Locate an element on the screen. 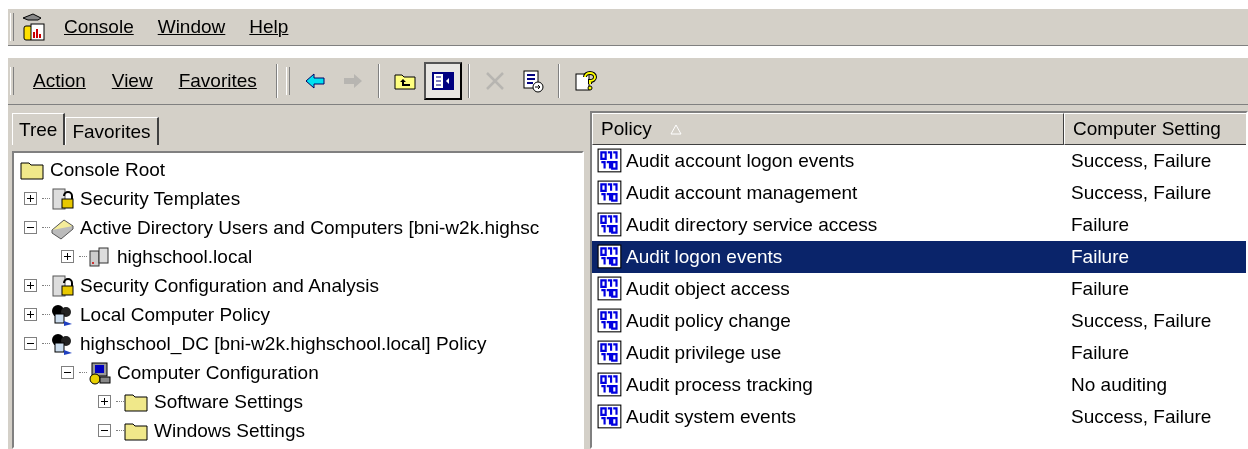 This screenshot has width=1248, height=449. tree-item: highschool.local is located at coordinates (185, 256).